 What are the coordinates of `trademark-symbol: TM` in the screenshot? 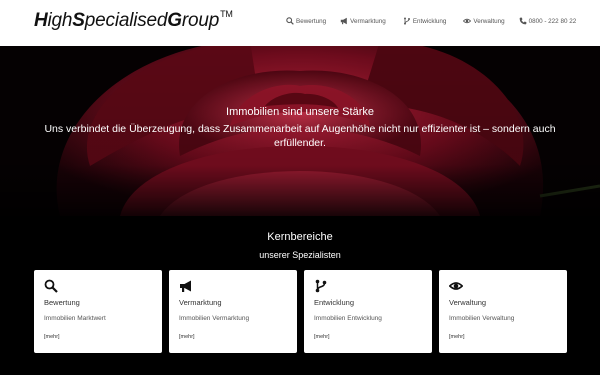 It's located at (226, 14).